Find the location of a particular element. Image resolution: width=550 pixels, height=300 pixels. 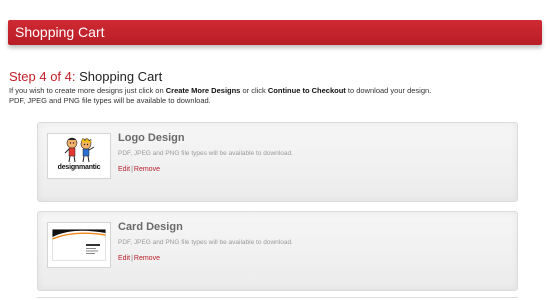

logo-wordmark: designmantic is located at coordinates (79, 167).